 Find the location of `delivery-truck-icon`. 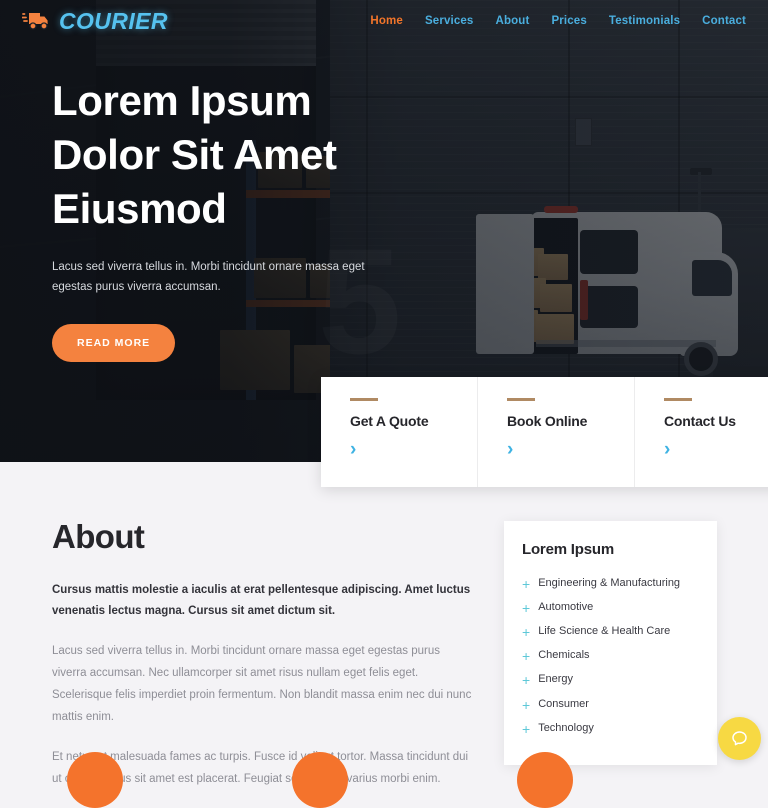

delivery-truck-icon is located at coordinates (35, 21).